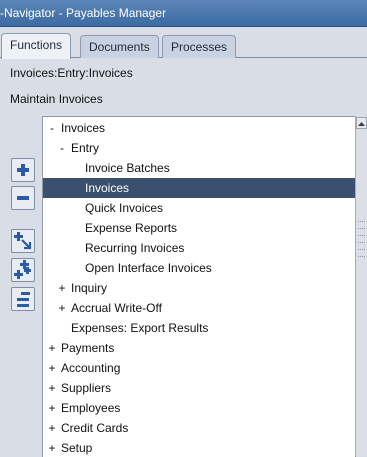 The image size is (367, 457). What do you see at coordinates (199, 368) in the screenshot?
I see `tree-node: + Accounting` at bounding box center [199, 368].